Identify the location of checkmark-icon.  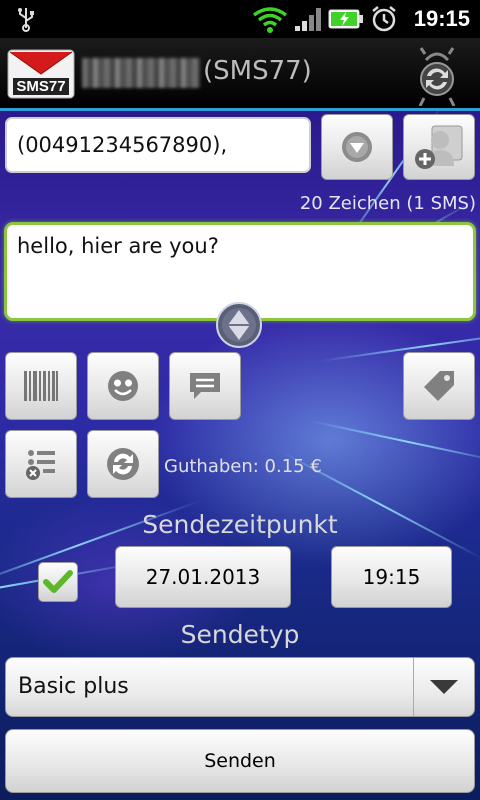
(58, 581).